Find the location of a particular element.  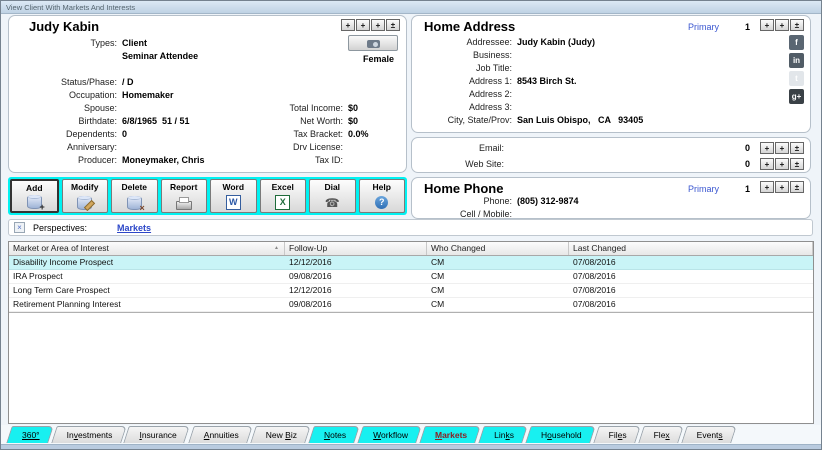

field-label: Status/Phase: is located at coordinates (88, 82).